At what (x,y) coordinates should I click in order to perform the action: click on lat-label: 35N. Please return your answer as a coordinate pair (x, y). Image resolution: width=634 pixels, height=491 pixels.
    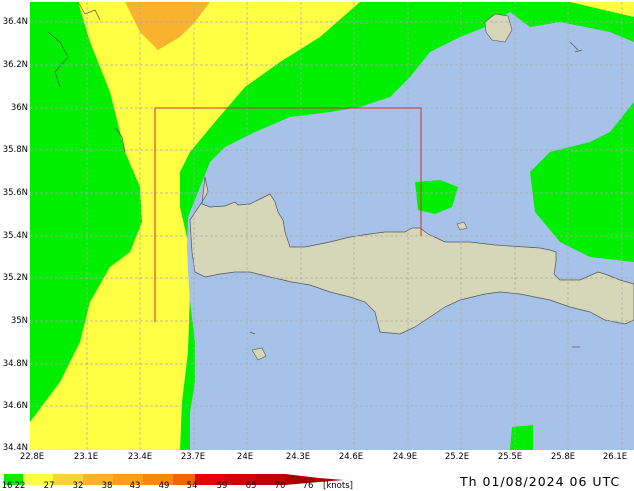
    Looking at the image, I should click on (19, 321).